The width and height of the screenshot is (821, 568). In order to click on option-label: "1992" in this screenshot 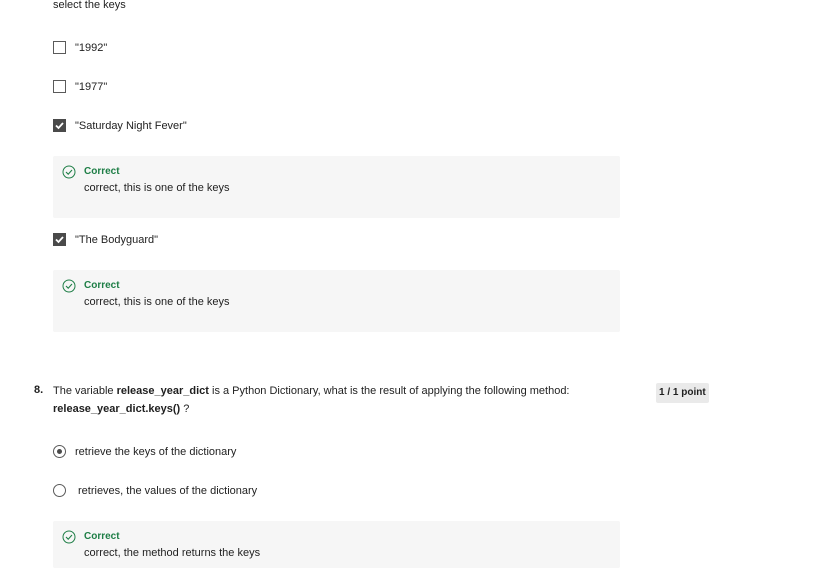, I will do `click(91, 48)`.